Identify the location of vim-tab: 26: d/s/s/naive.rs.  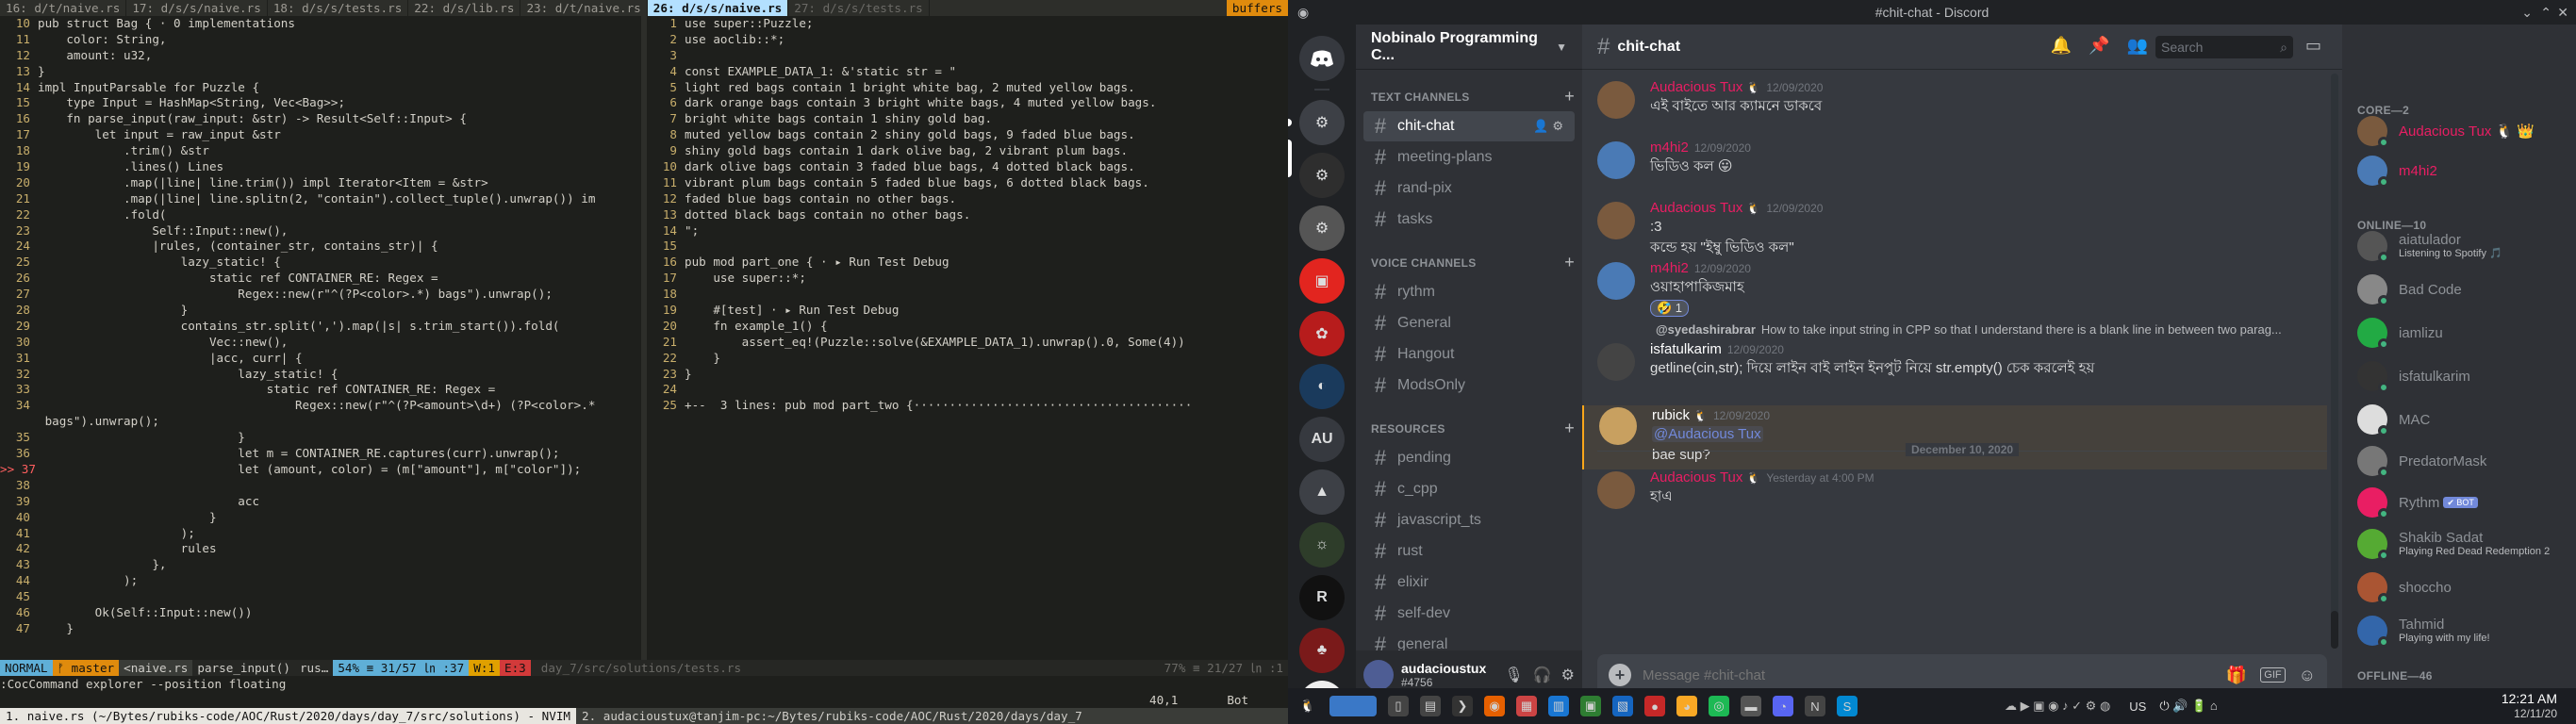
(718, 8).